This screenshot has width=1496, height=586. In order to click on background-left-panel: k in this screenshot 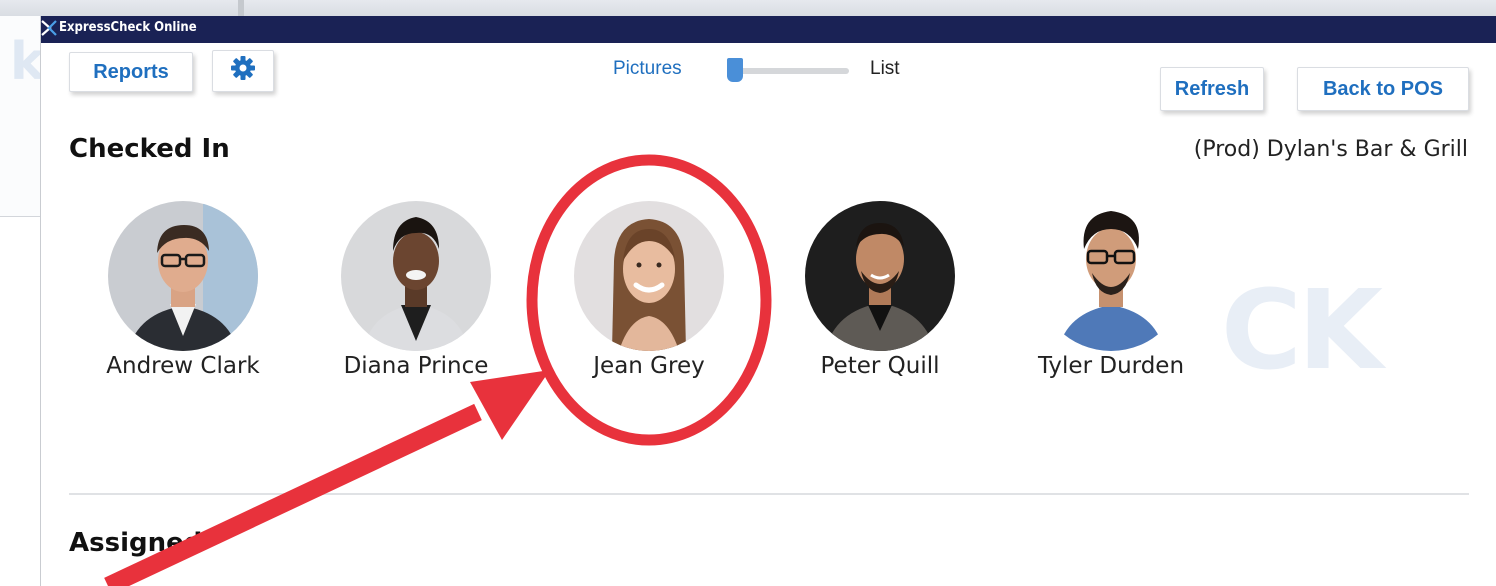, I will do `click(22, 116)`.